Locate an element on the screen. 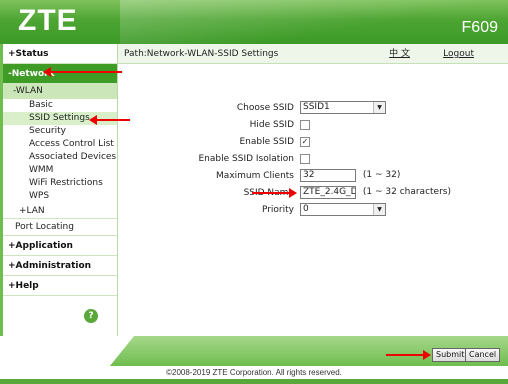 This screenshot has height=384, width=508. annotation-arrow-network is located at coordinates (82, 72).